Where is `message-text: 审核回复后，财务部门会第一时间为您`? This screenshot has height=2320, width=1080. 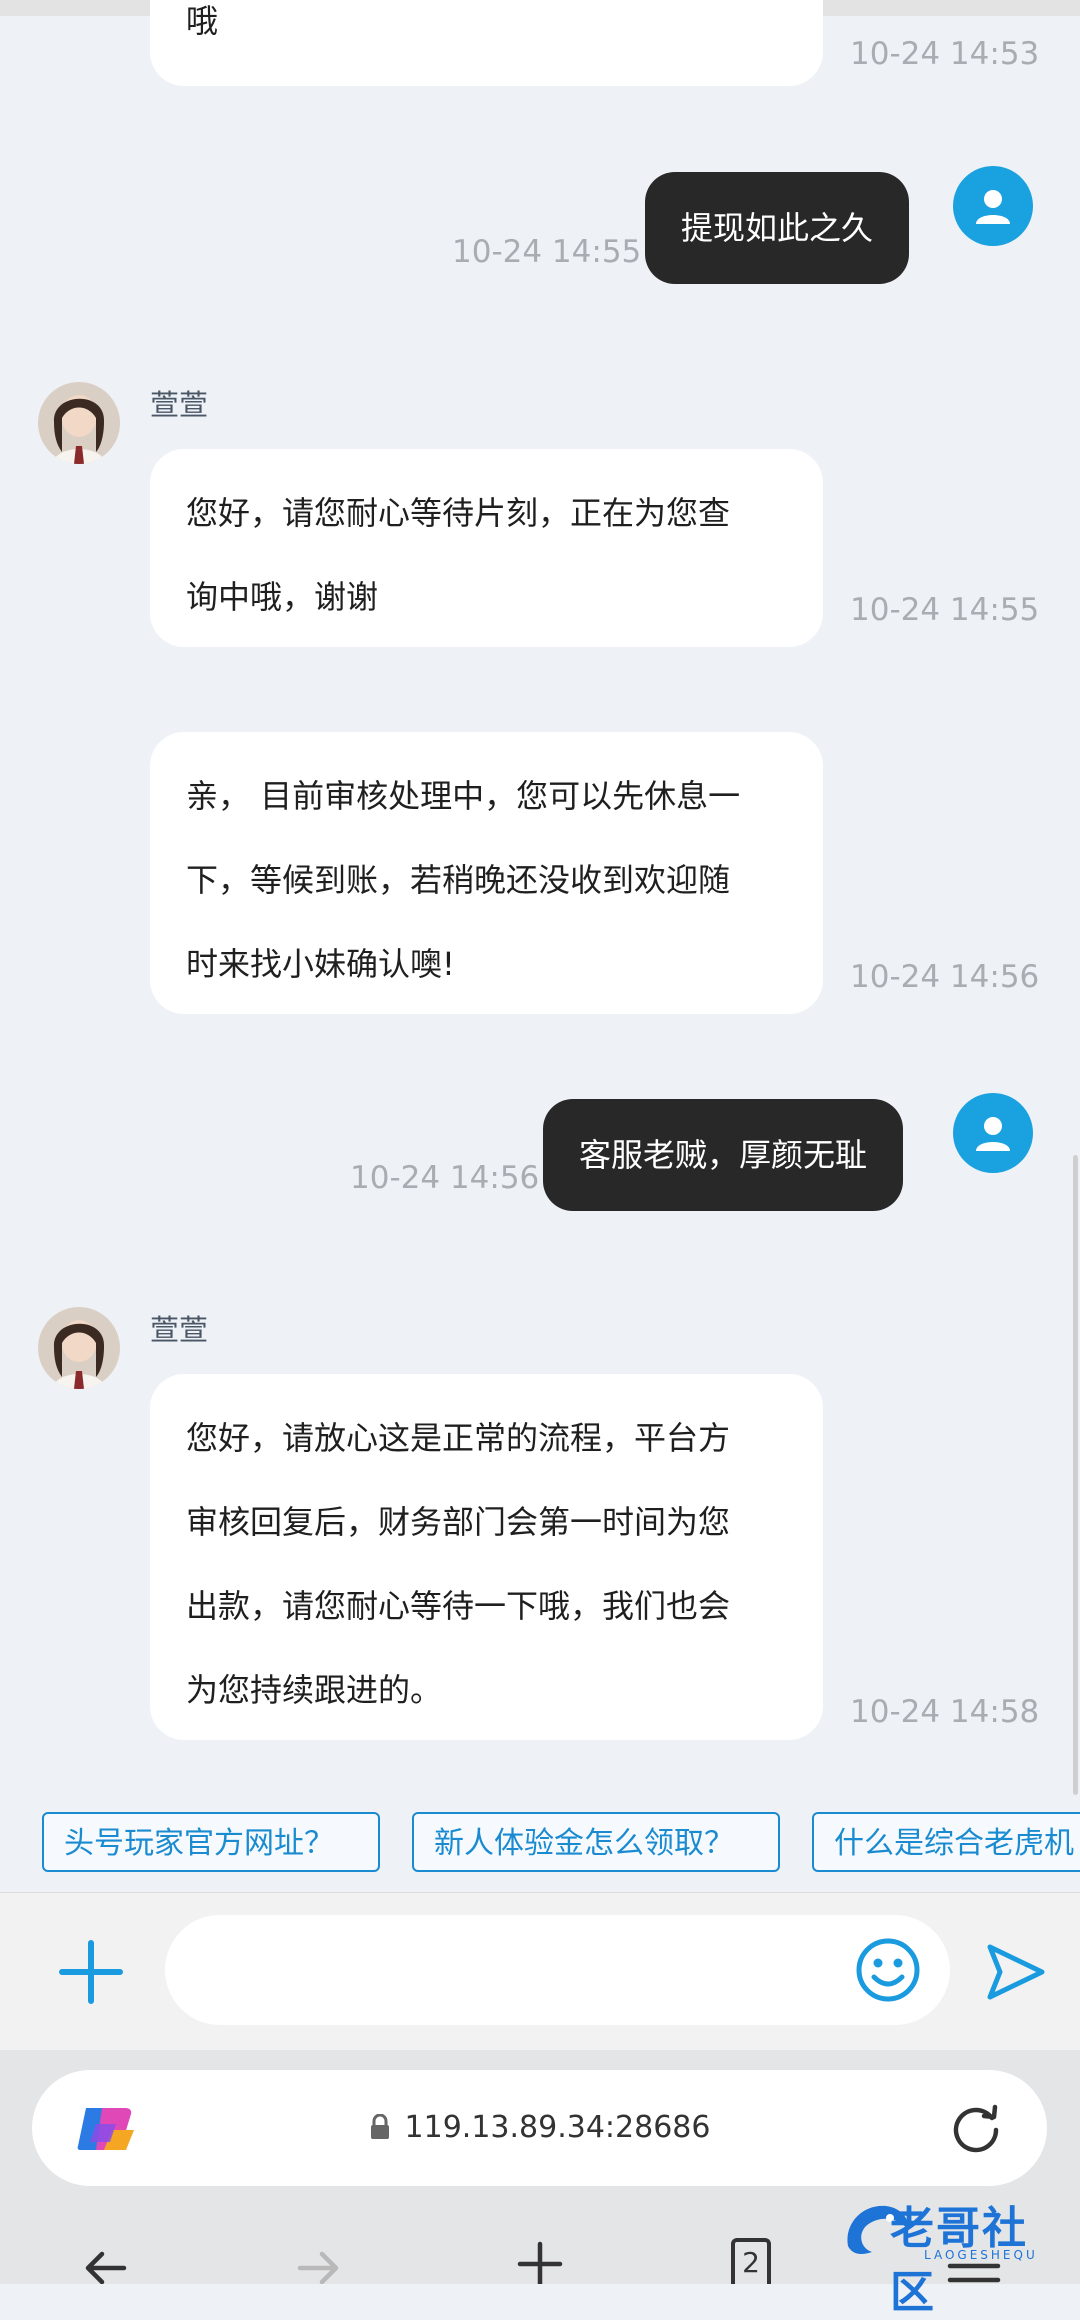
message-text: 审核回复后，财务部门会第一时间为您 is located at coordinates (458, 1522).